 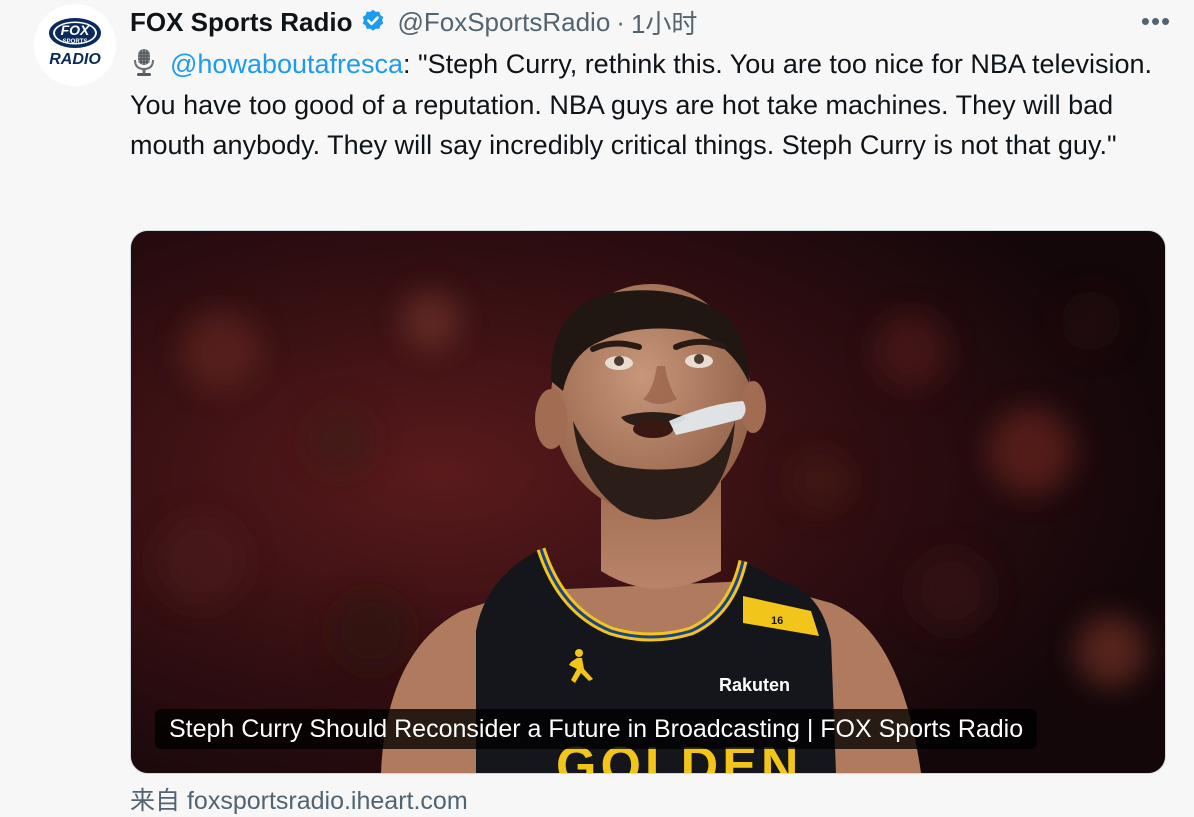 What do you see at coordinates (1156, 21) in the screenshot?
I see `more-options-button: •••` at bounding box center [1156, 21].